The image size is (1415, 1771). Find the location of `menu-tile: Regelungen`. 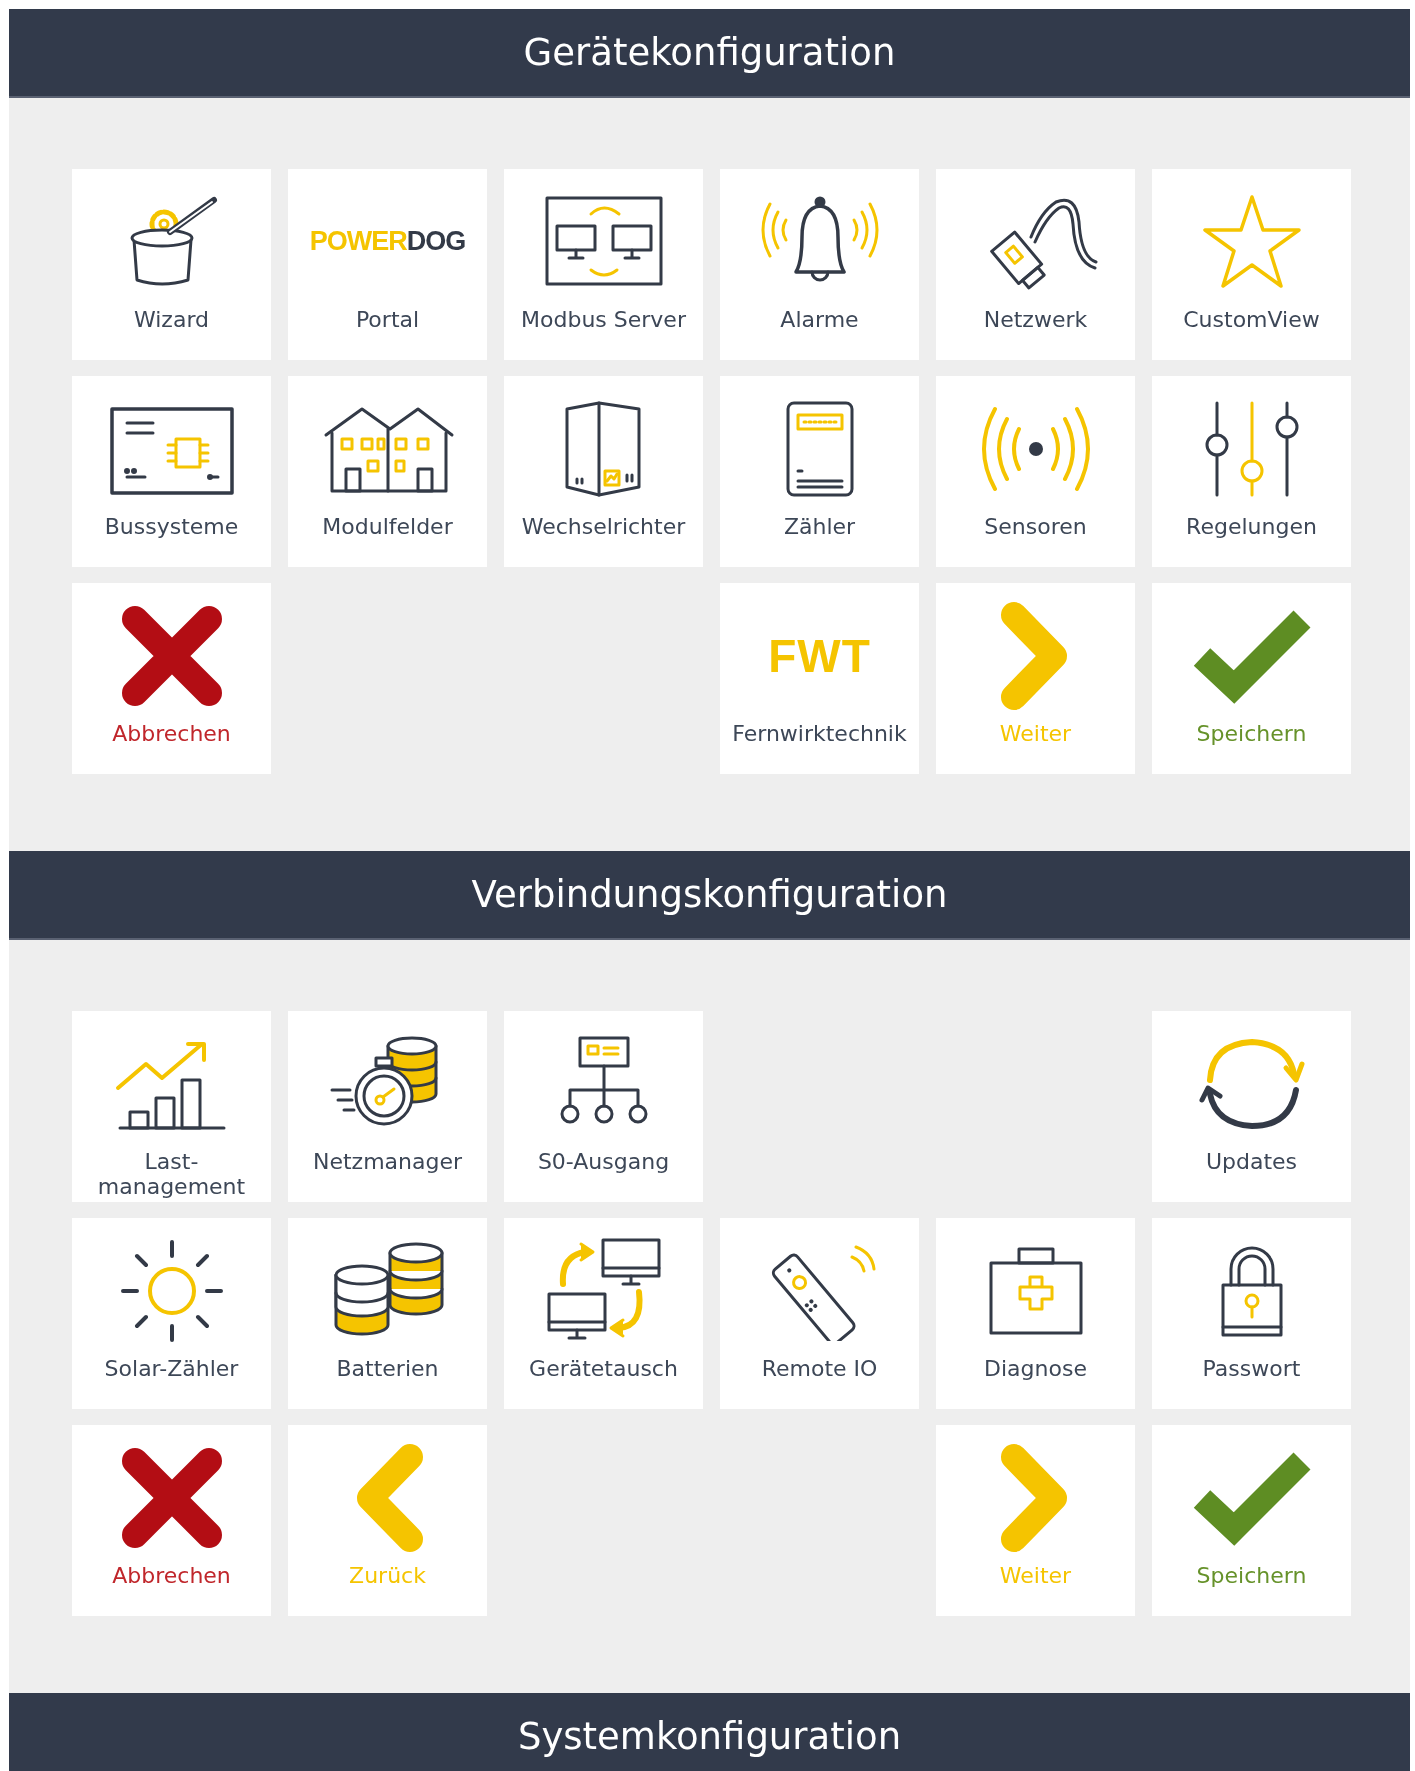

menu-tile: Regelungen is located at coordinates (1251, 471).